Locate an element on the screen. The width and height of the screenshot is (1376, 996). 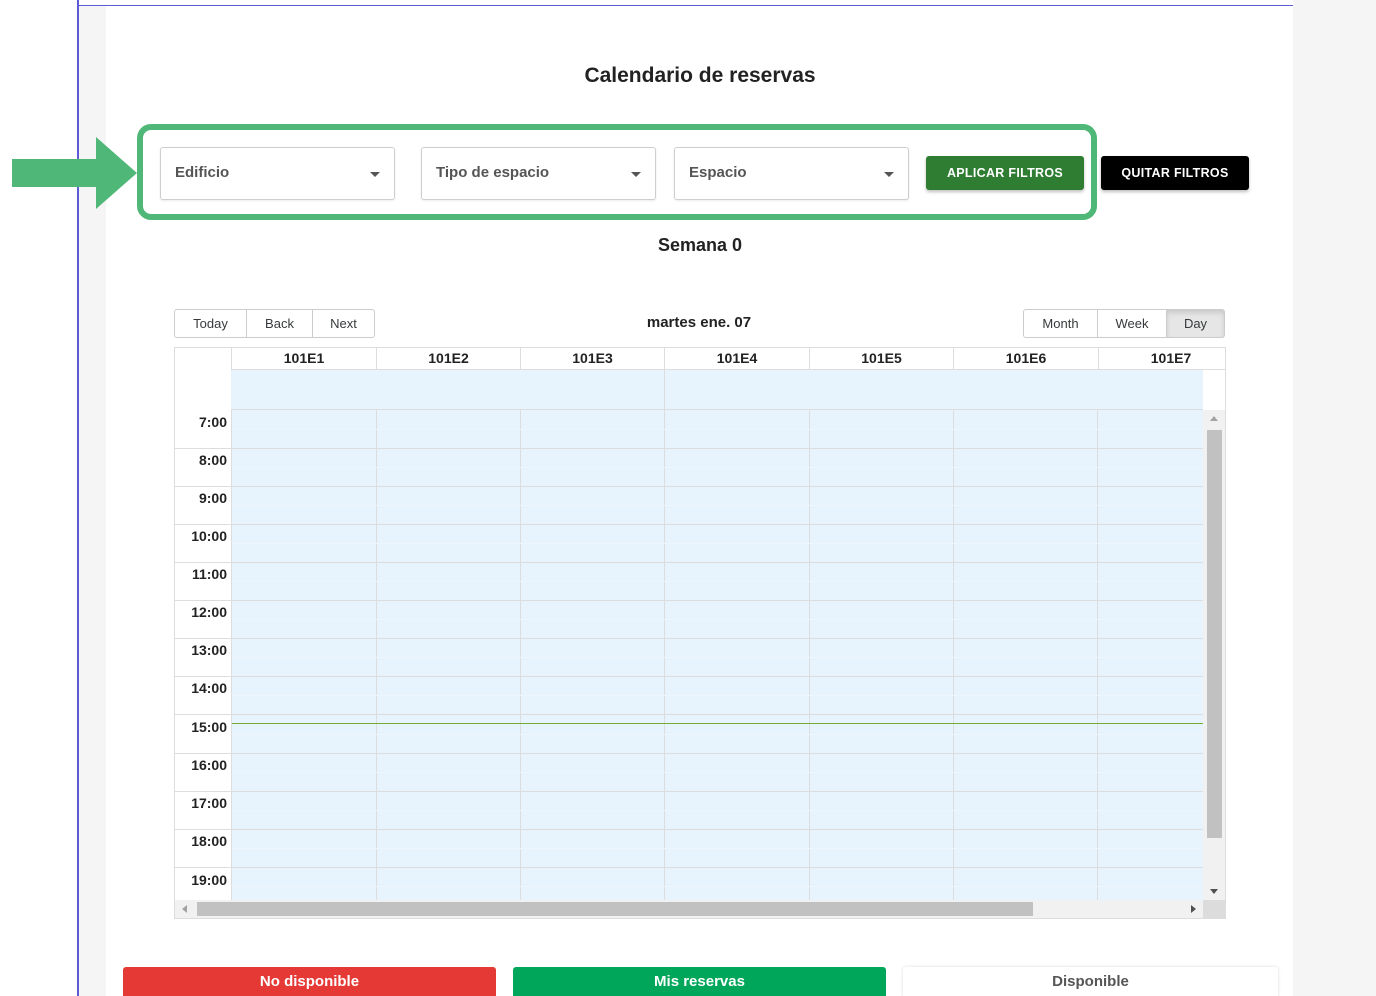
resource-header: 101E4 is located at coordinates (736, 359).